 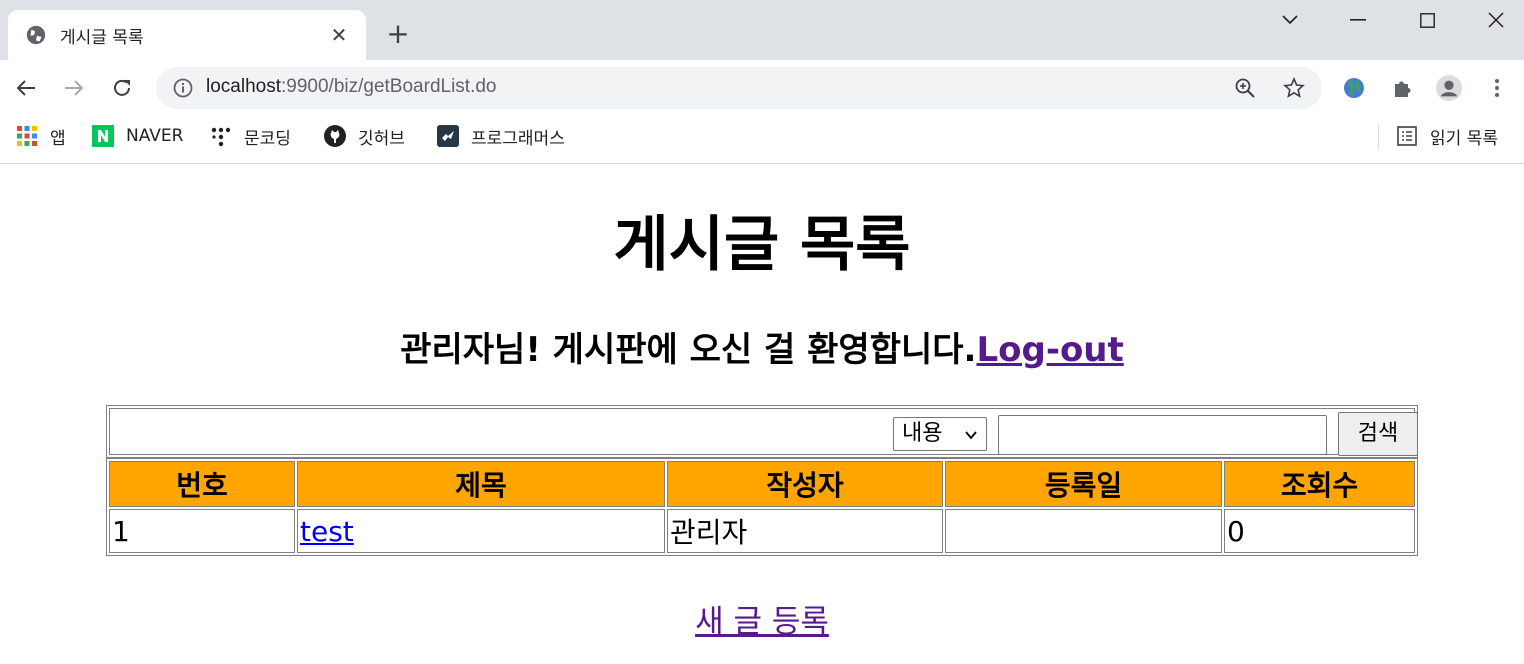 What do you see at coordinates (1049, 350) in the screenshot?
I see `logout-link: Log-out` at bounding box center [1049, 350].